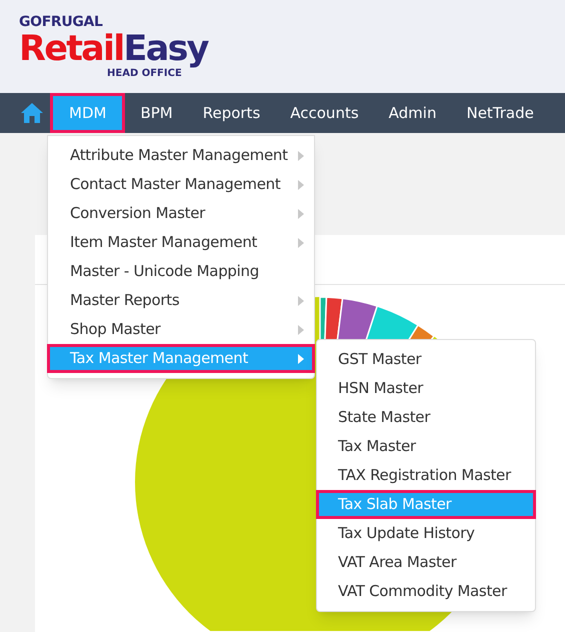  I want to click on submenu-item: GST Master, so click(426, 359).